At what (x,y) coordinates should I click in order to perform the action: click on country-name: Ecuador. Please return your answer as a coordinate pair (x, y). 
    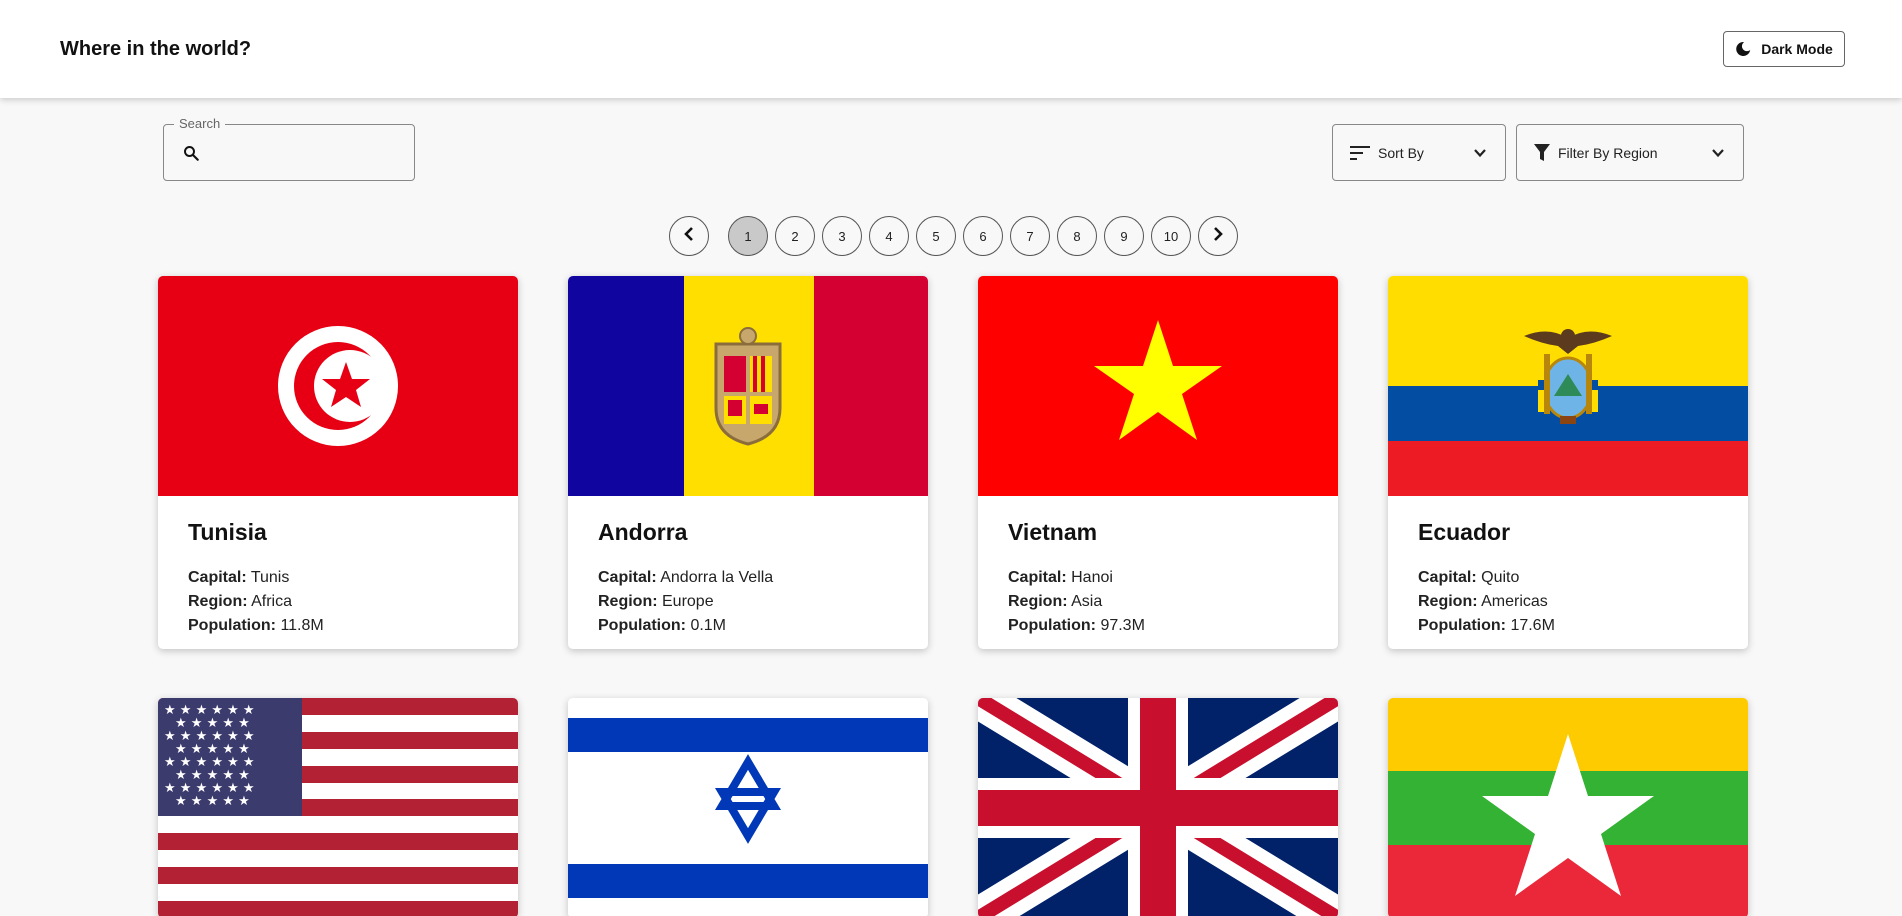
    Looking at the image, I should click on (1464, 532).